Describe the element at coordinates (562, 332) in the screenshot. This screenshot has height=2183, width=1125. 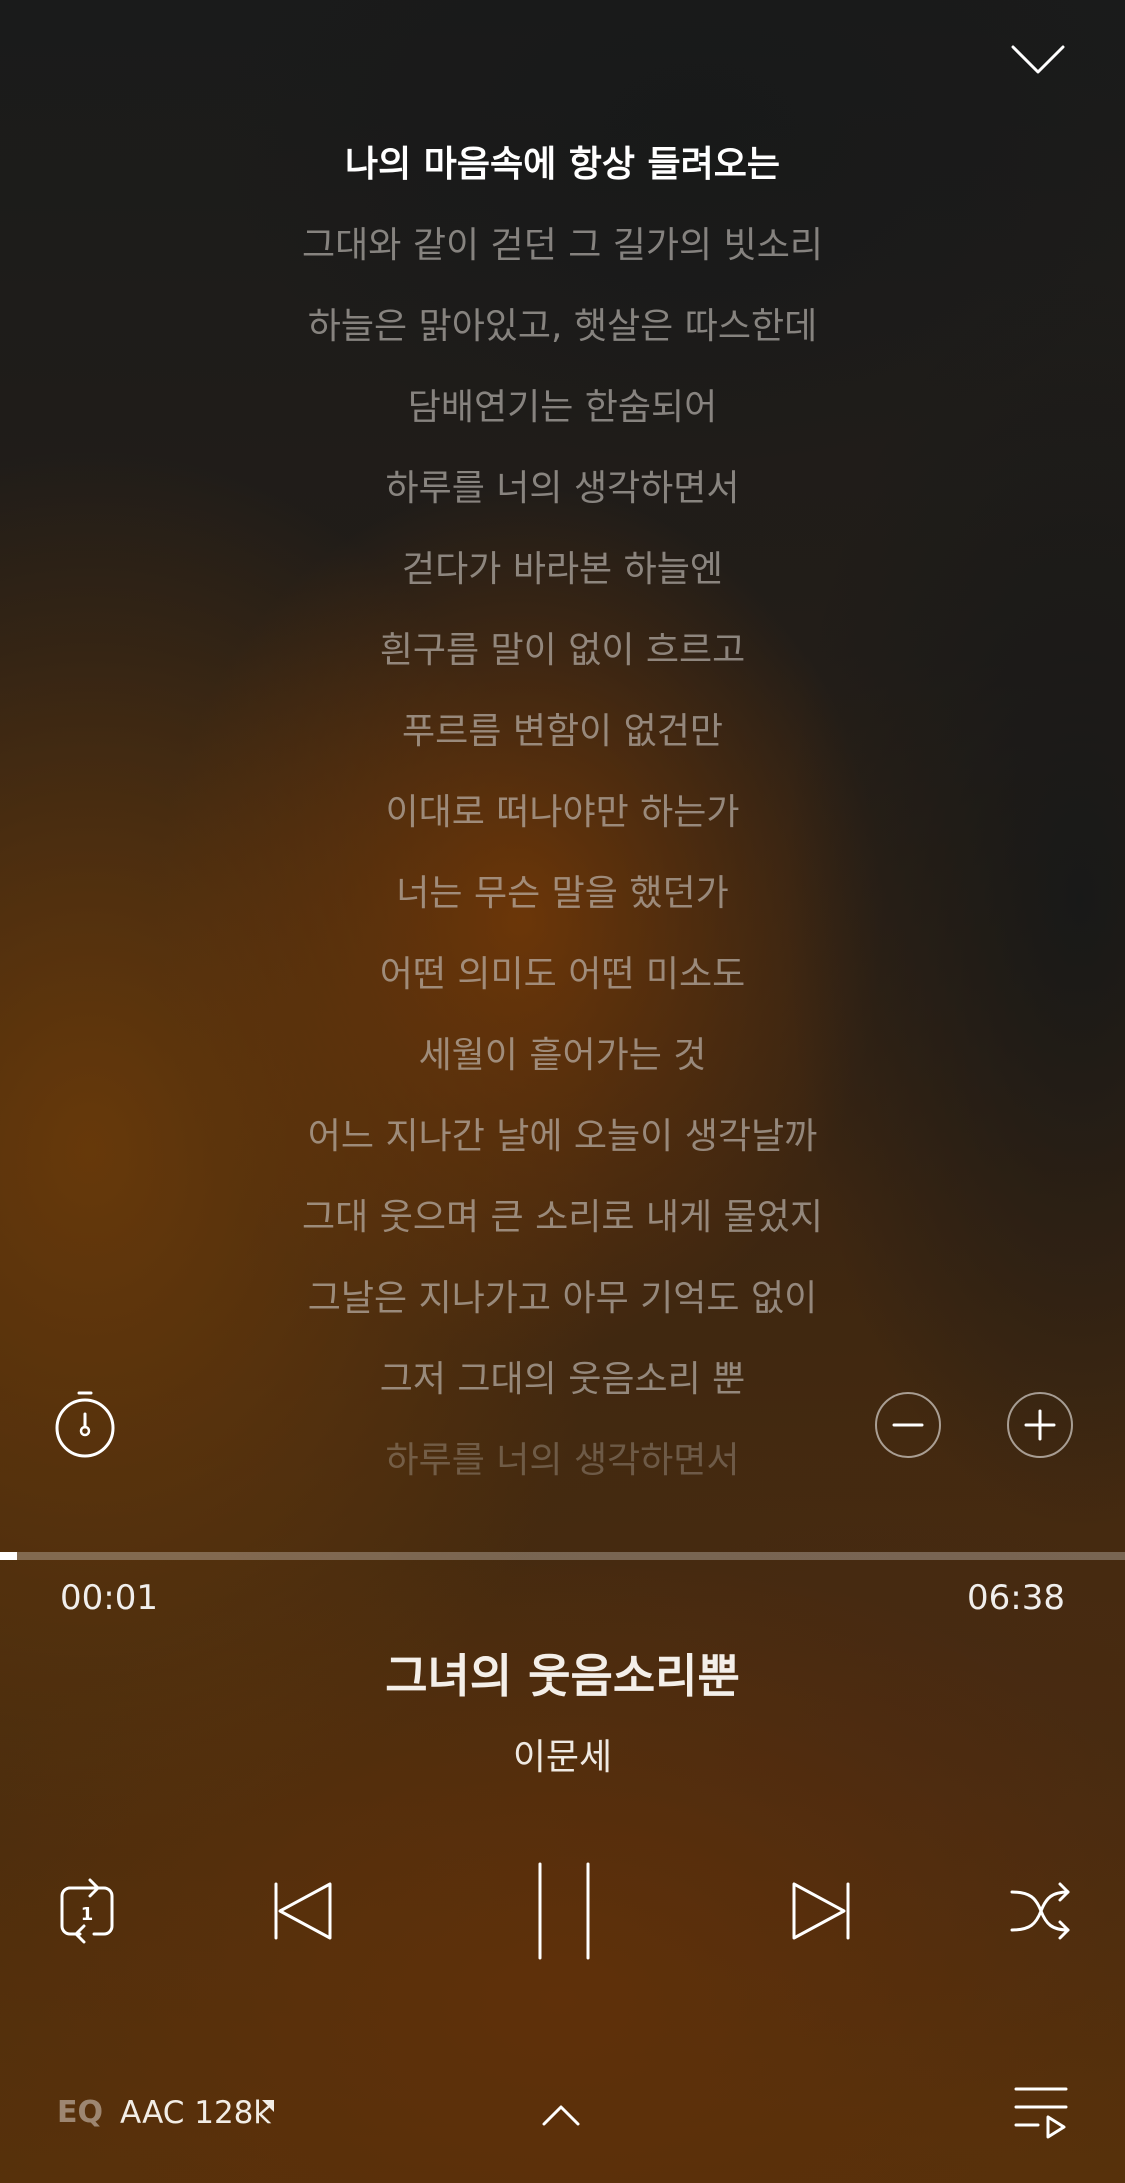
I see `lyric-line: 하늘은 맑아있고, 햇살은 따스한데` at that location.